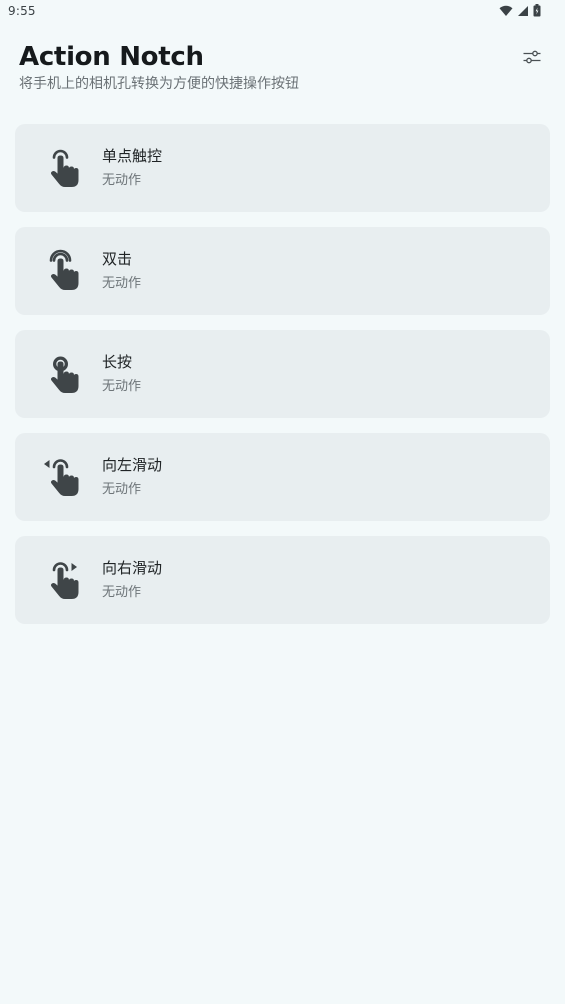 This screenshot has width=565, height=1004. What do you see at coordinates (282, 477) in the screenshot?
I see `action-card-swipe-left: 向左滑动 无动作` at bounding box center [282, 477].